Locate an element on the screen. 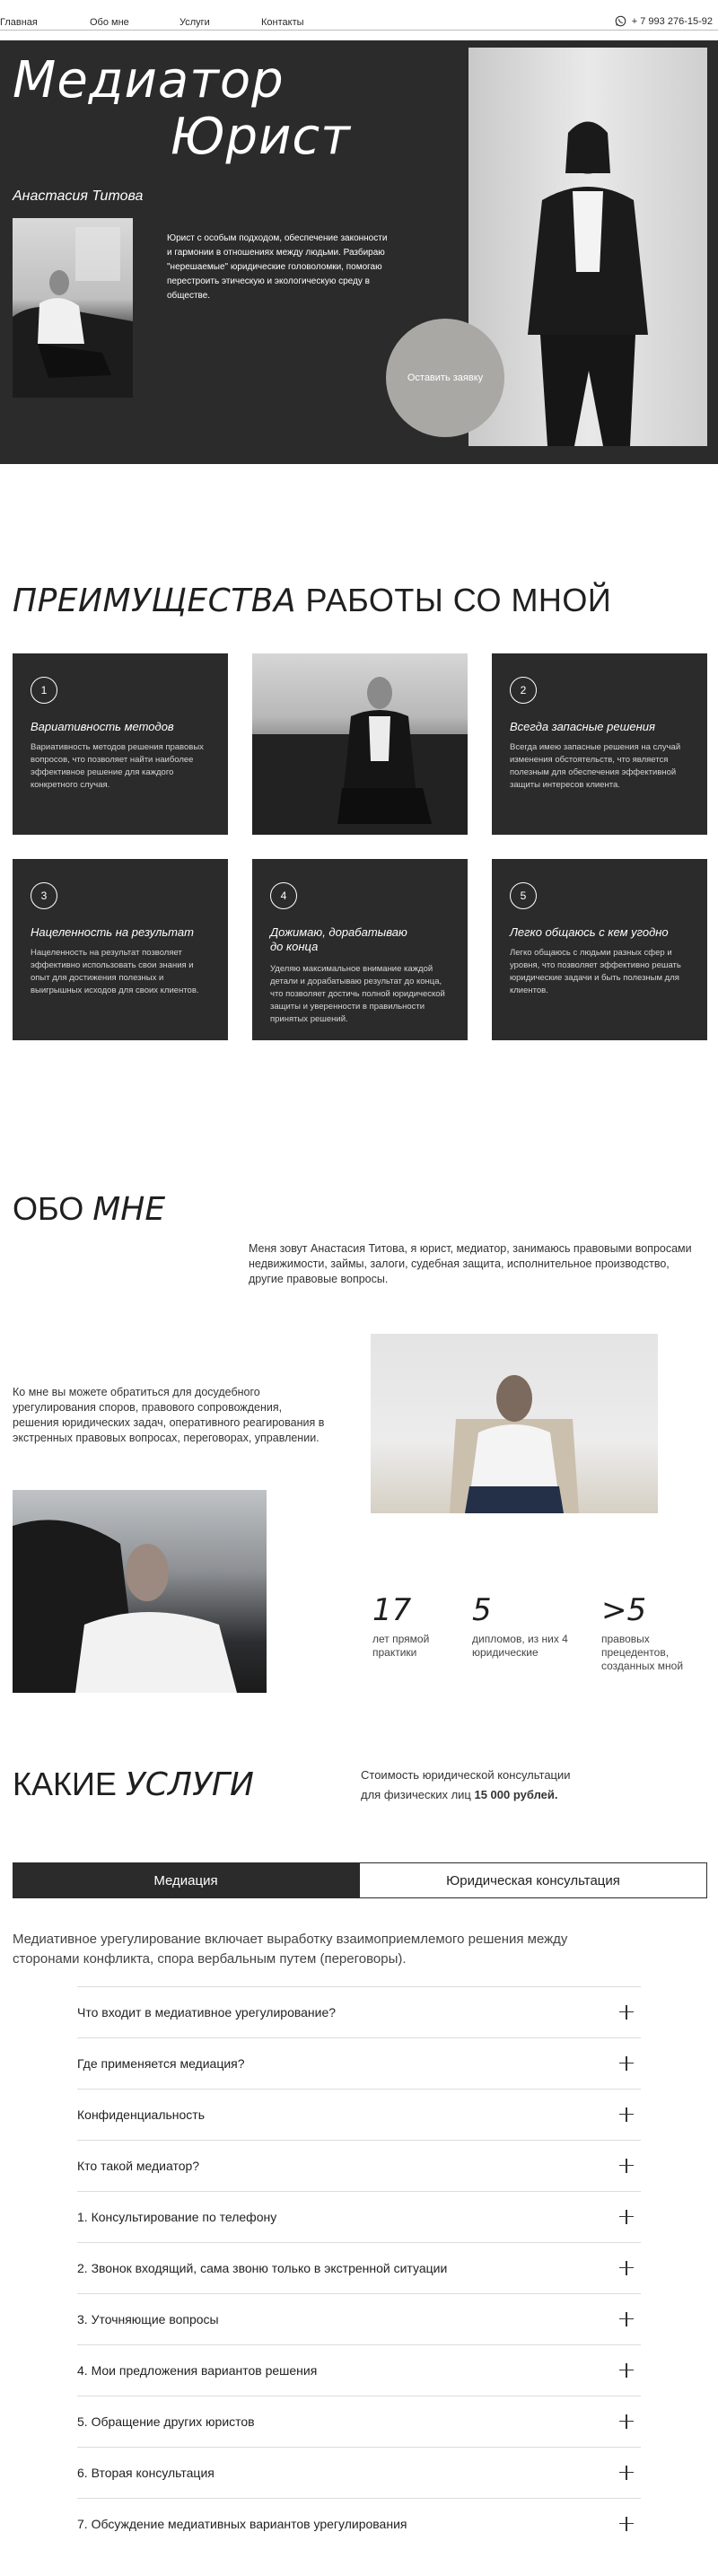 Image resolution: width=718 pixels, height=2576 pixels. stat-precedents: >5 правовых прецедентов, созданных мной is located at coordinates (655, 1634).